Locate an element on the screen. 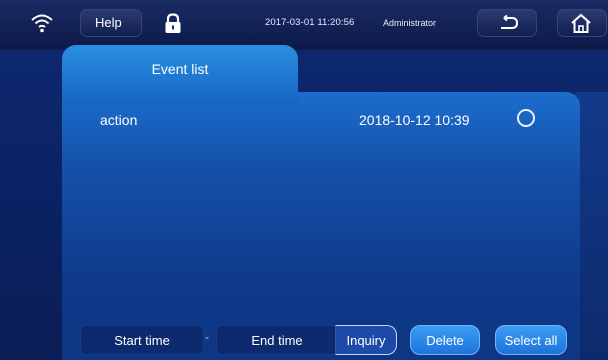 The width and height of the screenshot is (608, 360). top-bar: Help 2017-03-01 11:20:56 Administrator is located at coordinates (304, 25).